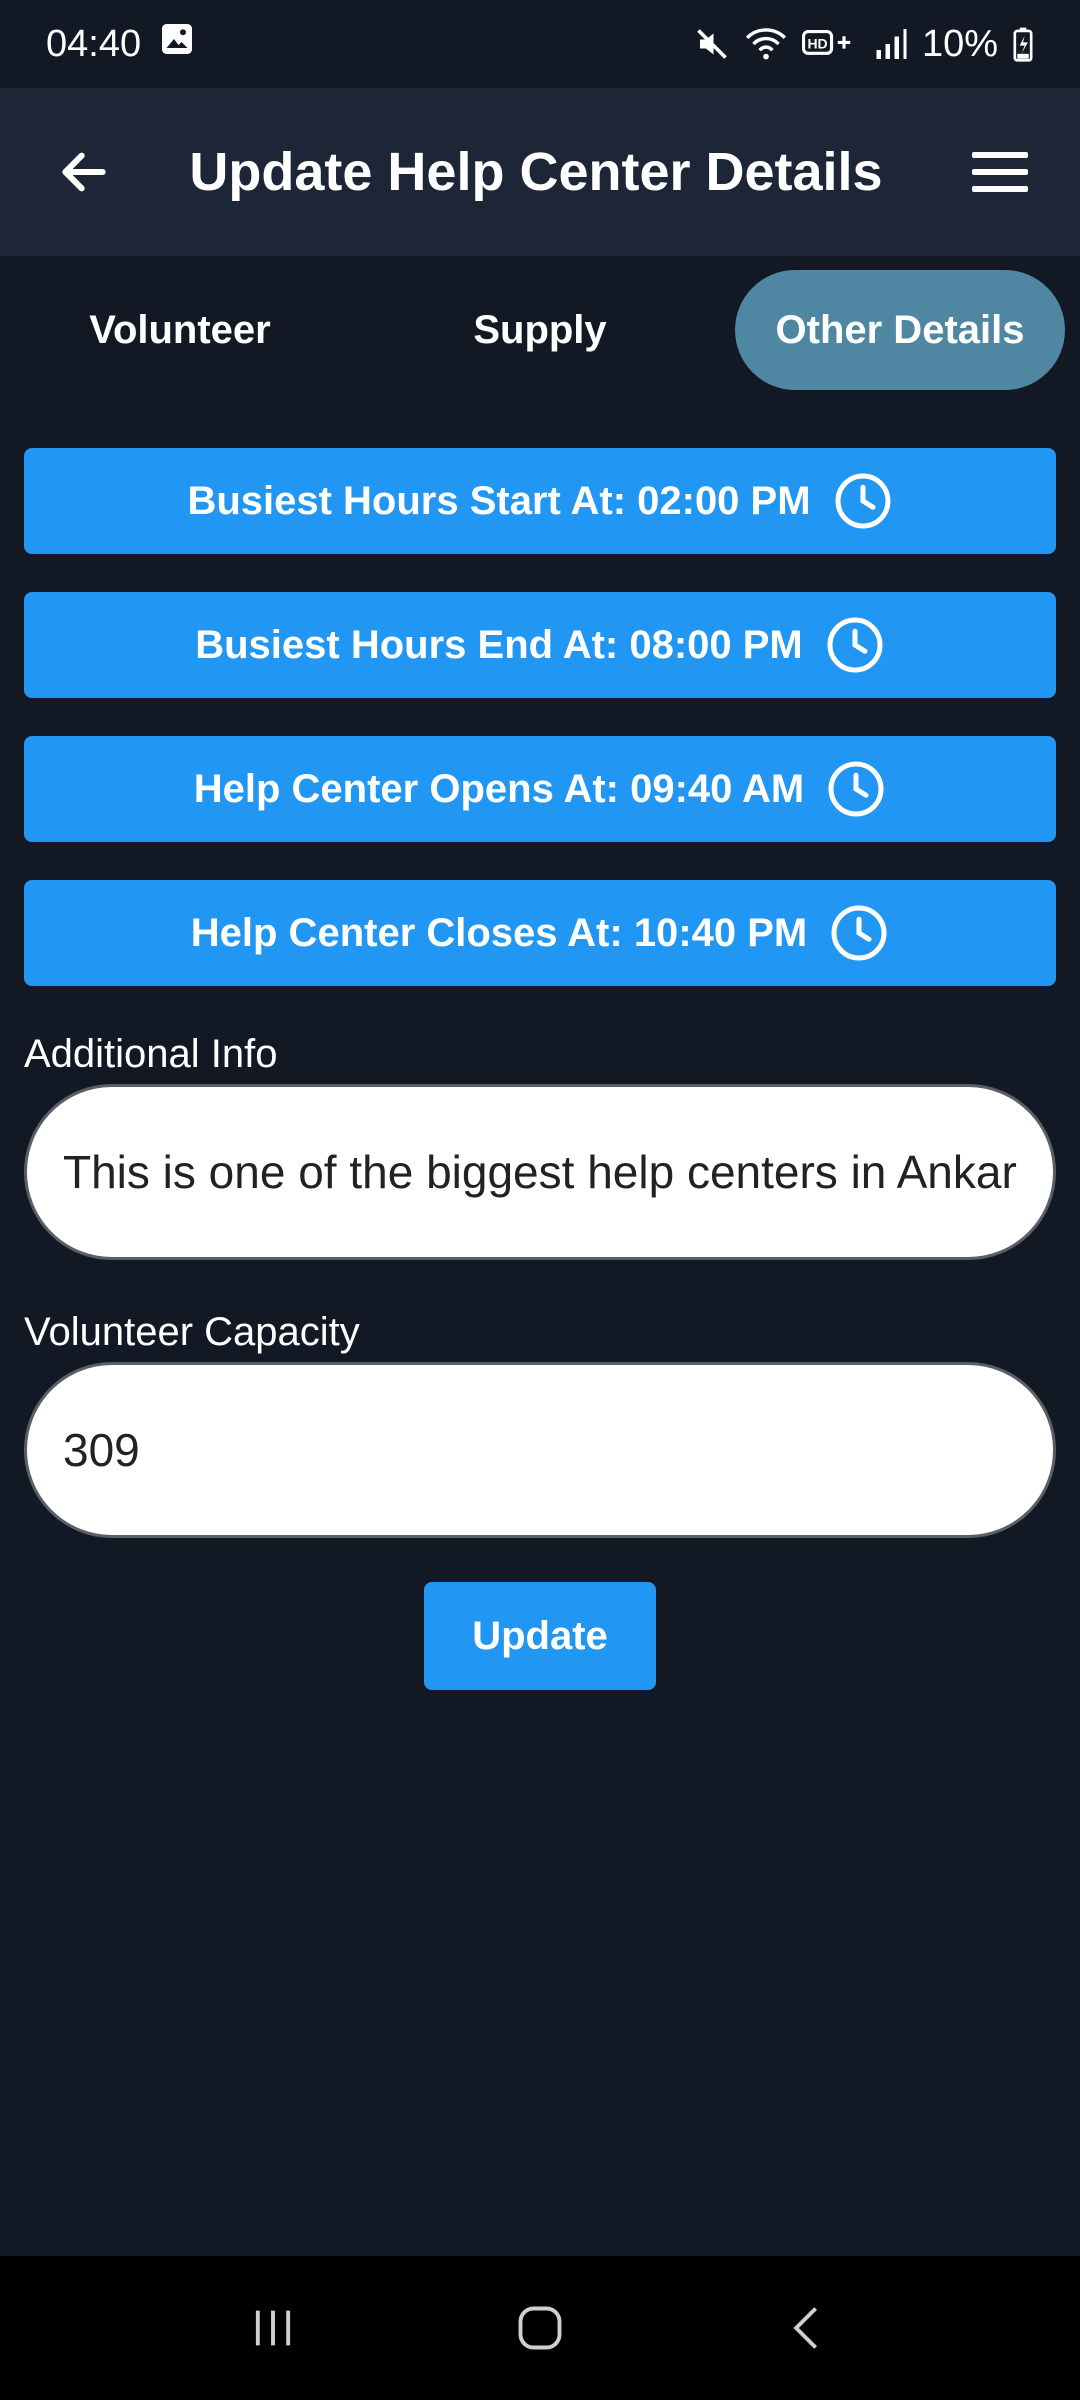  What do you see at coordinates (177, 44) in the screenshot?
I see `gallery-icon` at bounding box center [177, 44].